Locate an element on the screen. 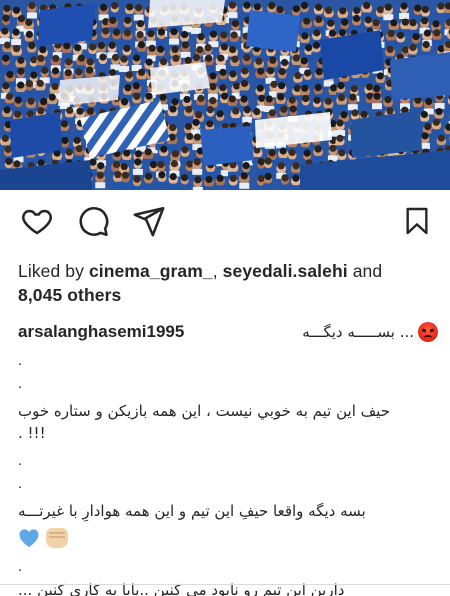 The height and width of the screenshot is (596, 450). liker-link-1: cinema_gram_ is located at coordinates (151, 271).